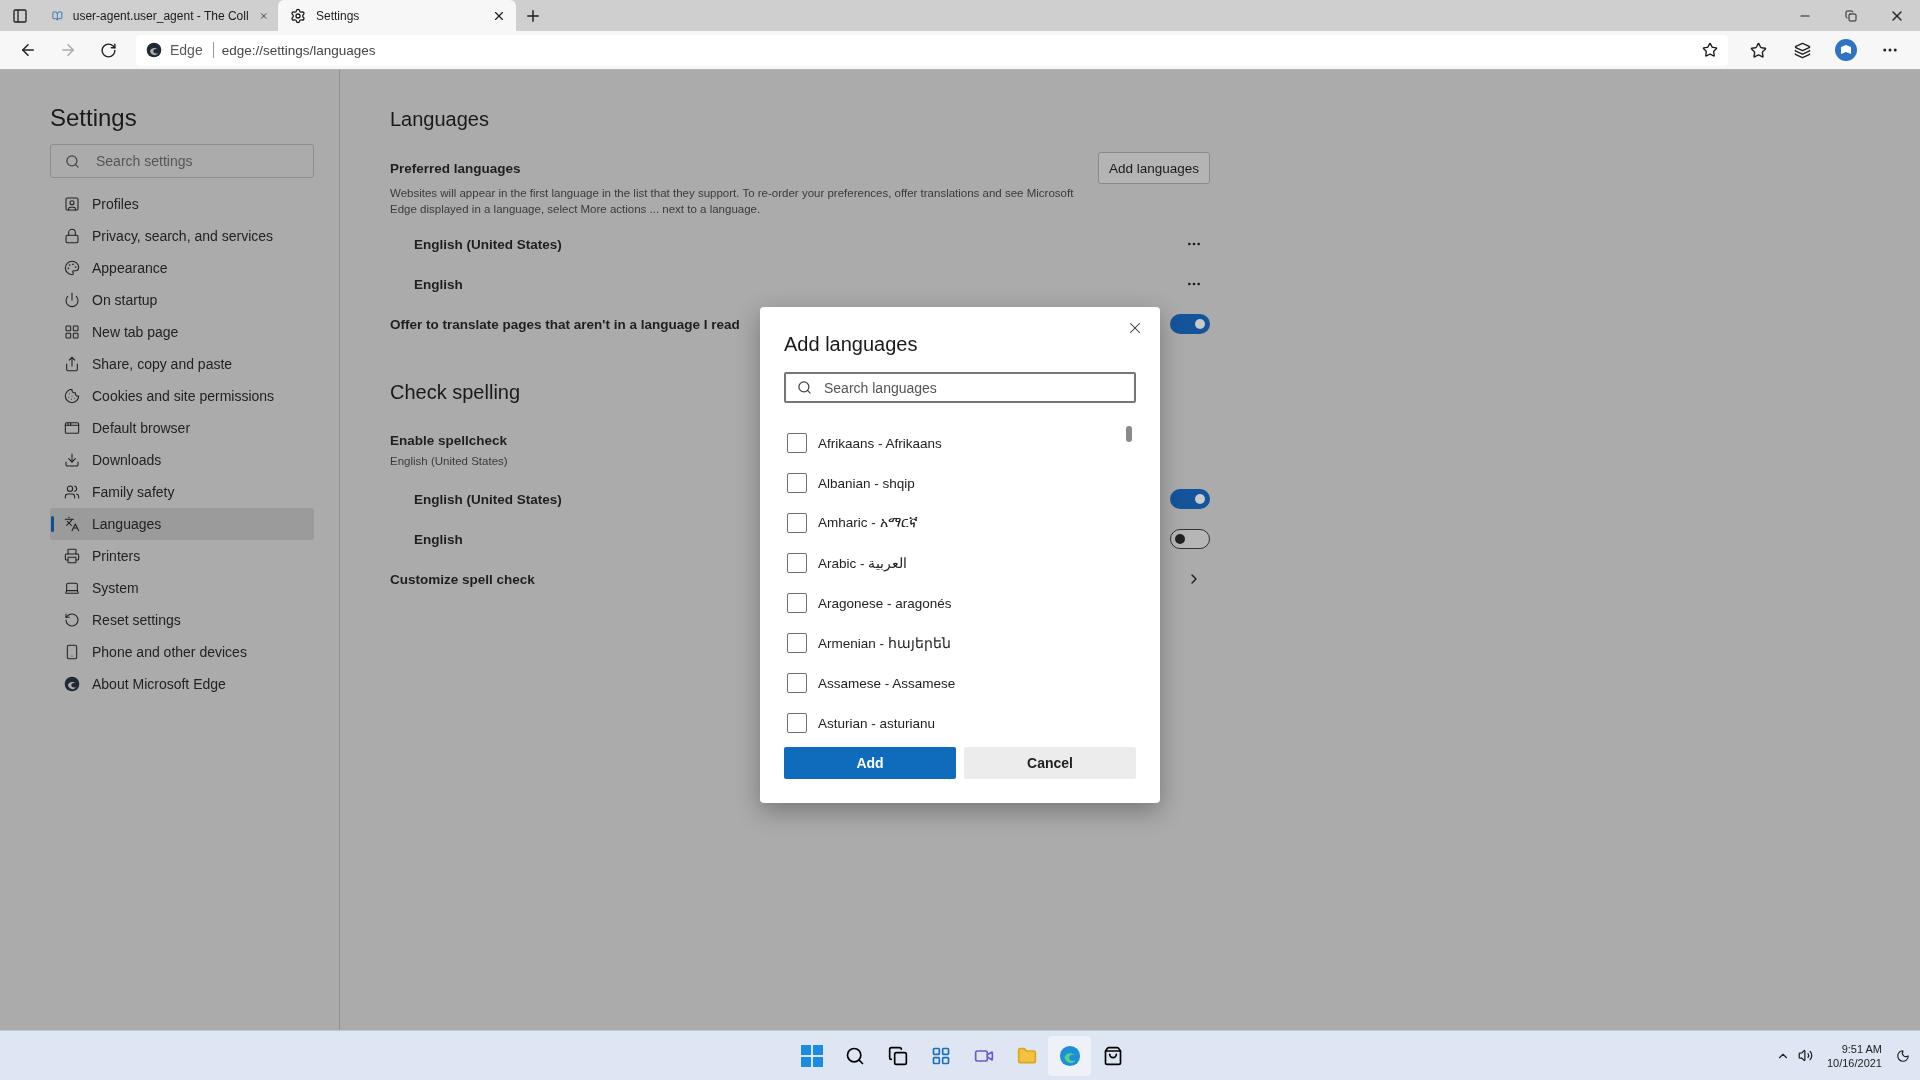  Describe the element at coordinates (877, 723) in the screenshot. I see `language-option: Asturian - asturianu` at that location.